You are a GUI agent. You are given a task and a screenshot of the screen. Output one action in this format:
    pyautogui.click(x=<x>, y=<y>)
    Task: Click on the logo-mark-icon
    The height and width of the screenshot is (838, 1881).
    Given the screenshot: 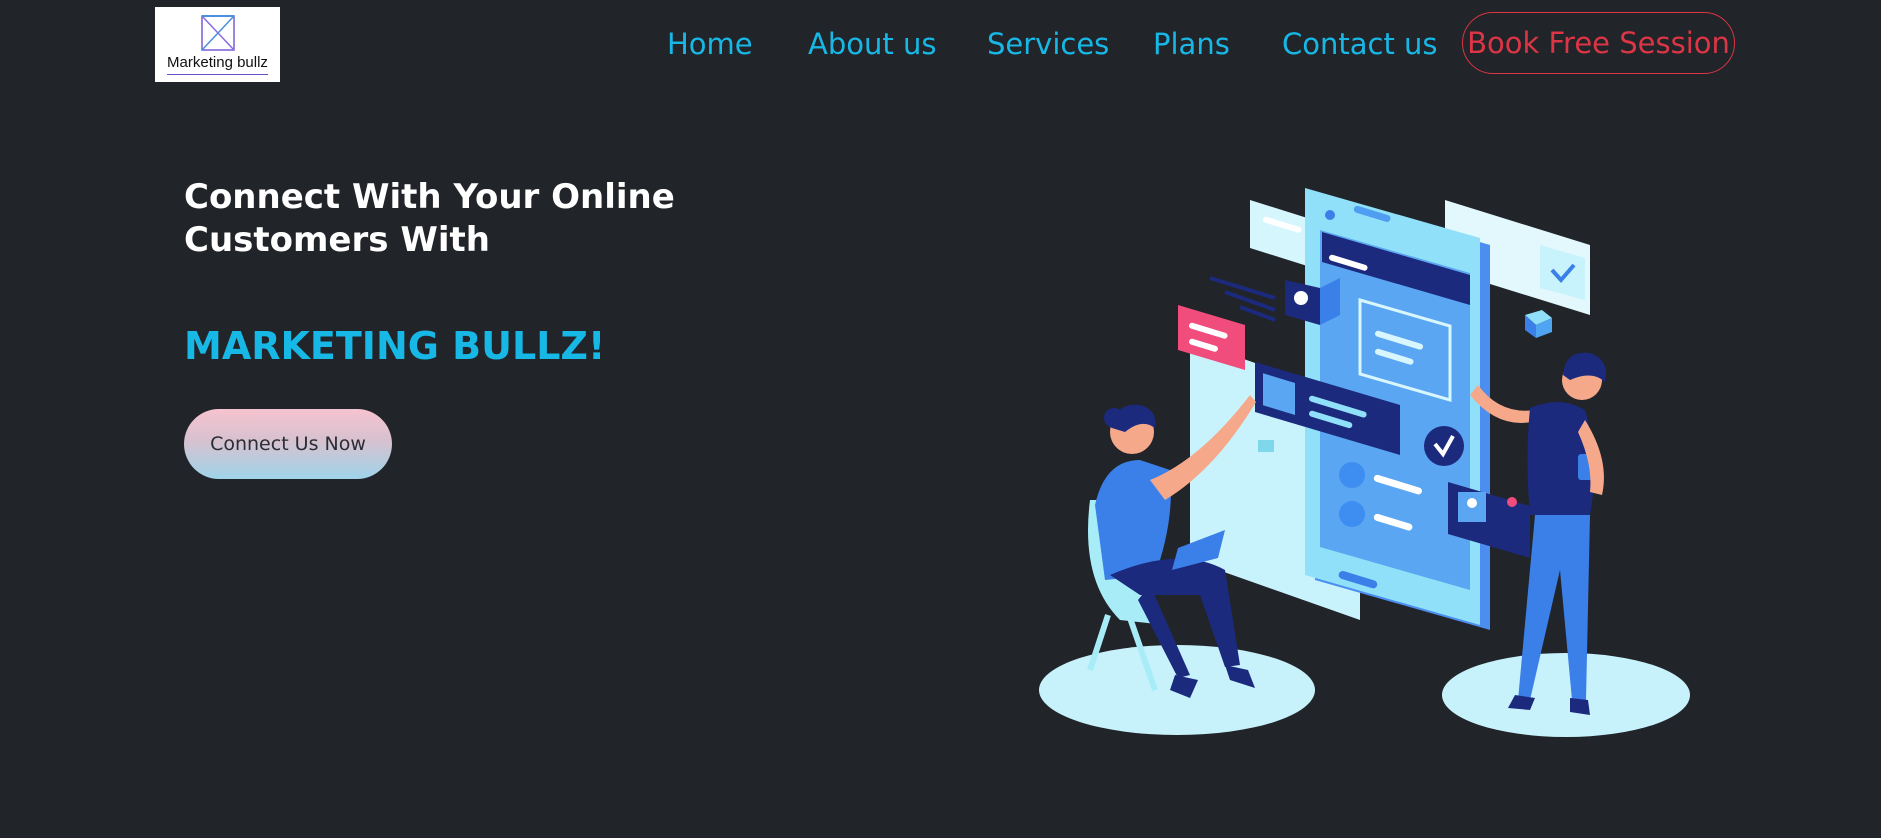 What is the action you would take?
    pyautogui.click(x=217, y=33)
    